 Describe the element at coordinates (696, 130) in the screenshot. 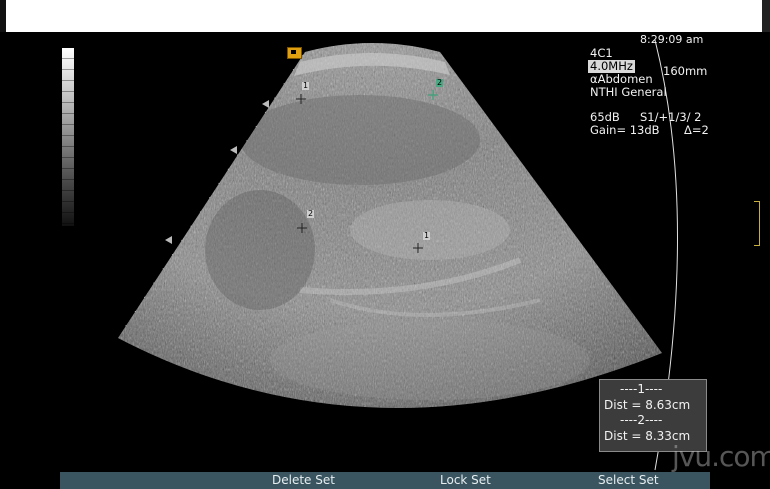

I see `delta-value: Δ=2` at that location.